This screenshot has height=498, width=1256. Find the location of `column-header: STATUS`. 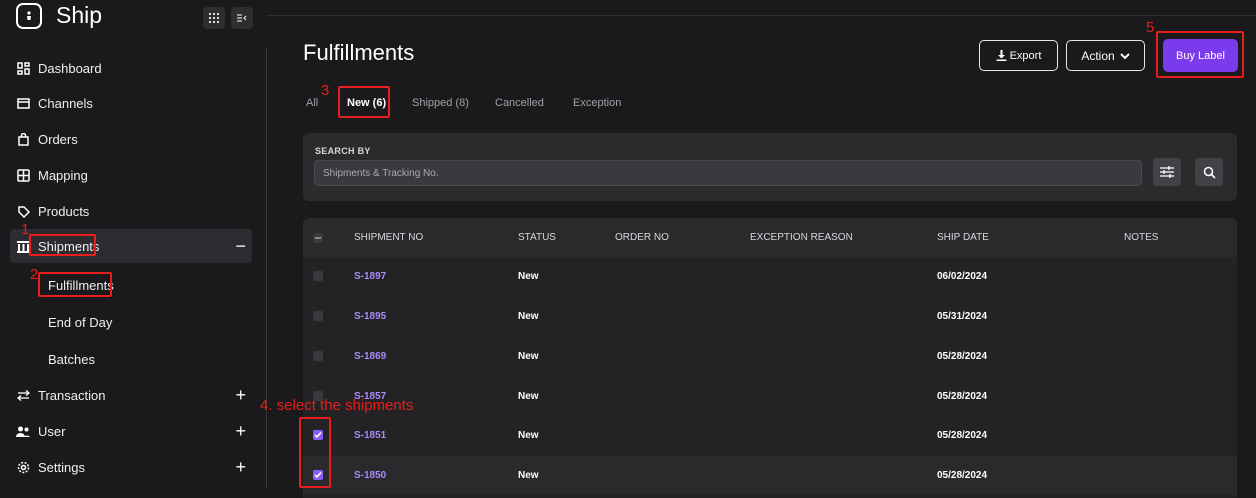

column-header: STATUS is located at coordinates (537, 237).